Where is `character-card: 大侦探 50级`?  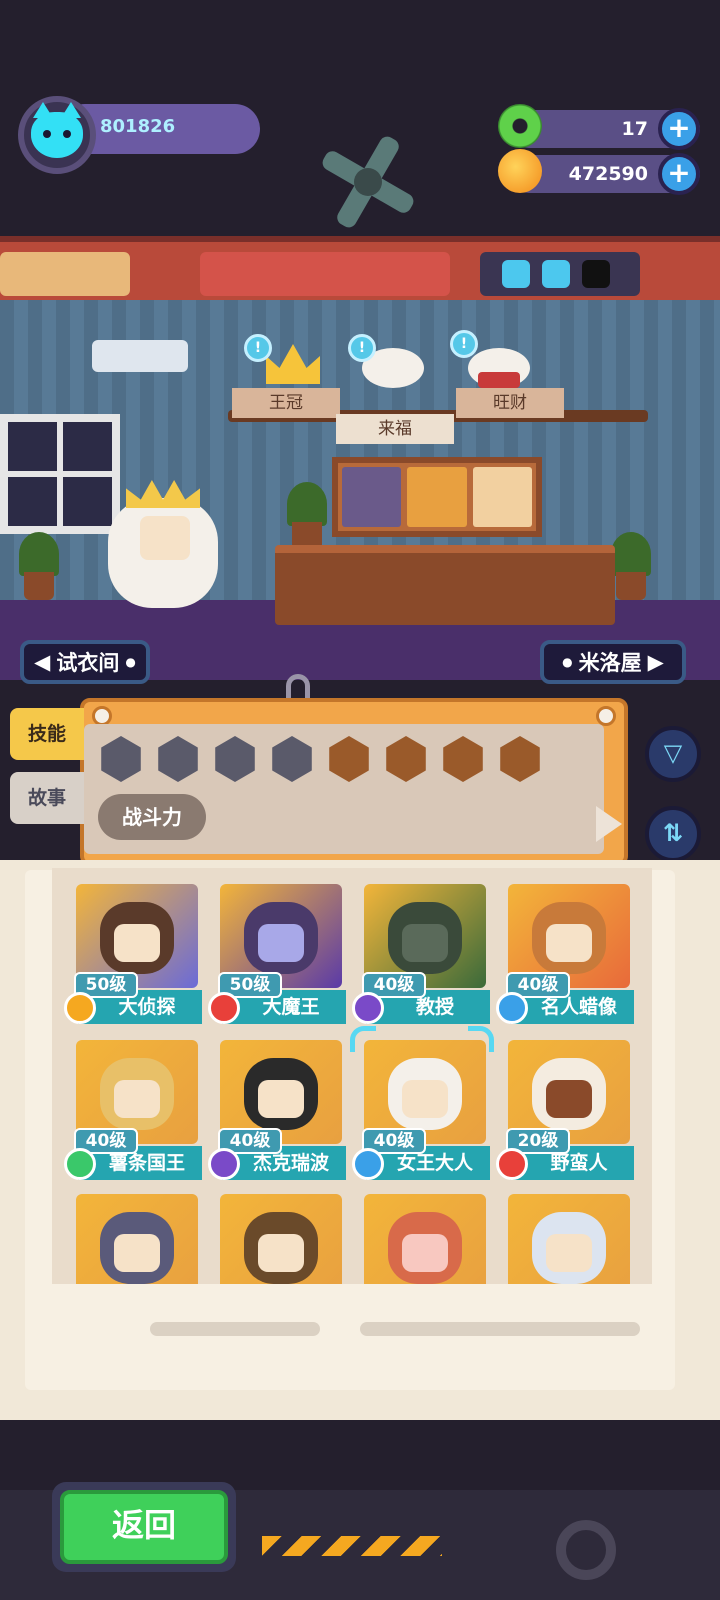 character-card: 大侦探 50级 is located at coordinates (133, 951).